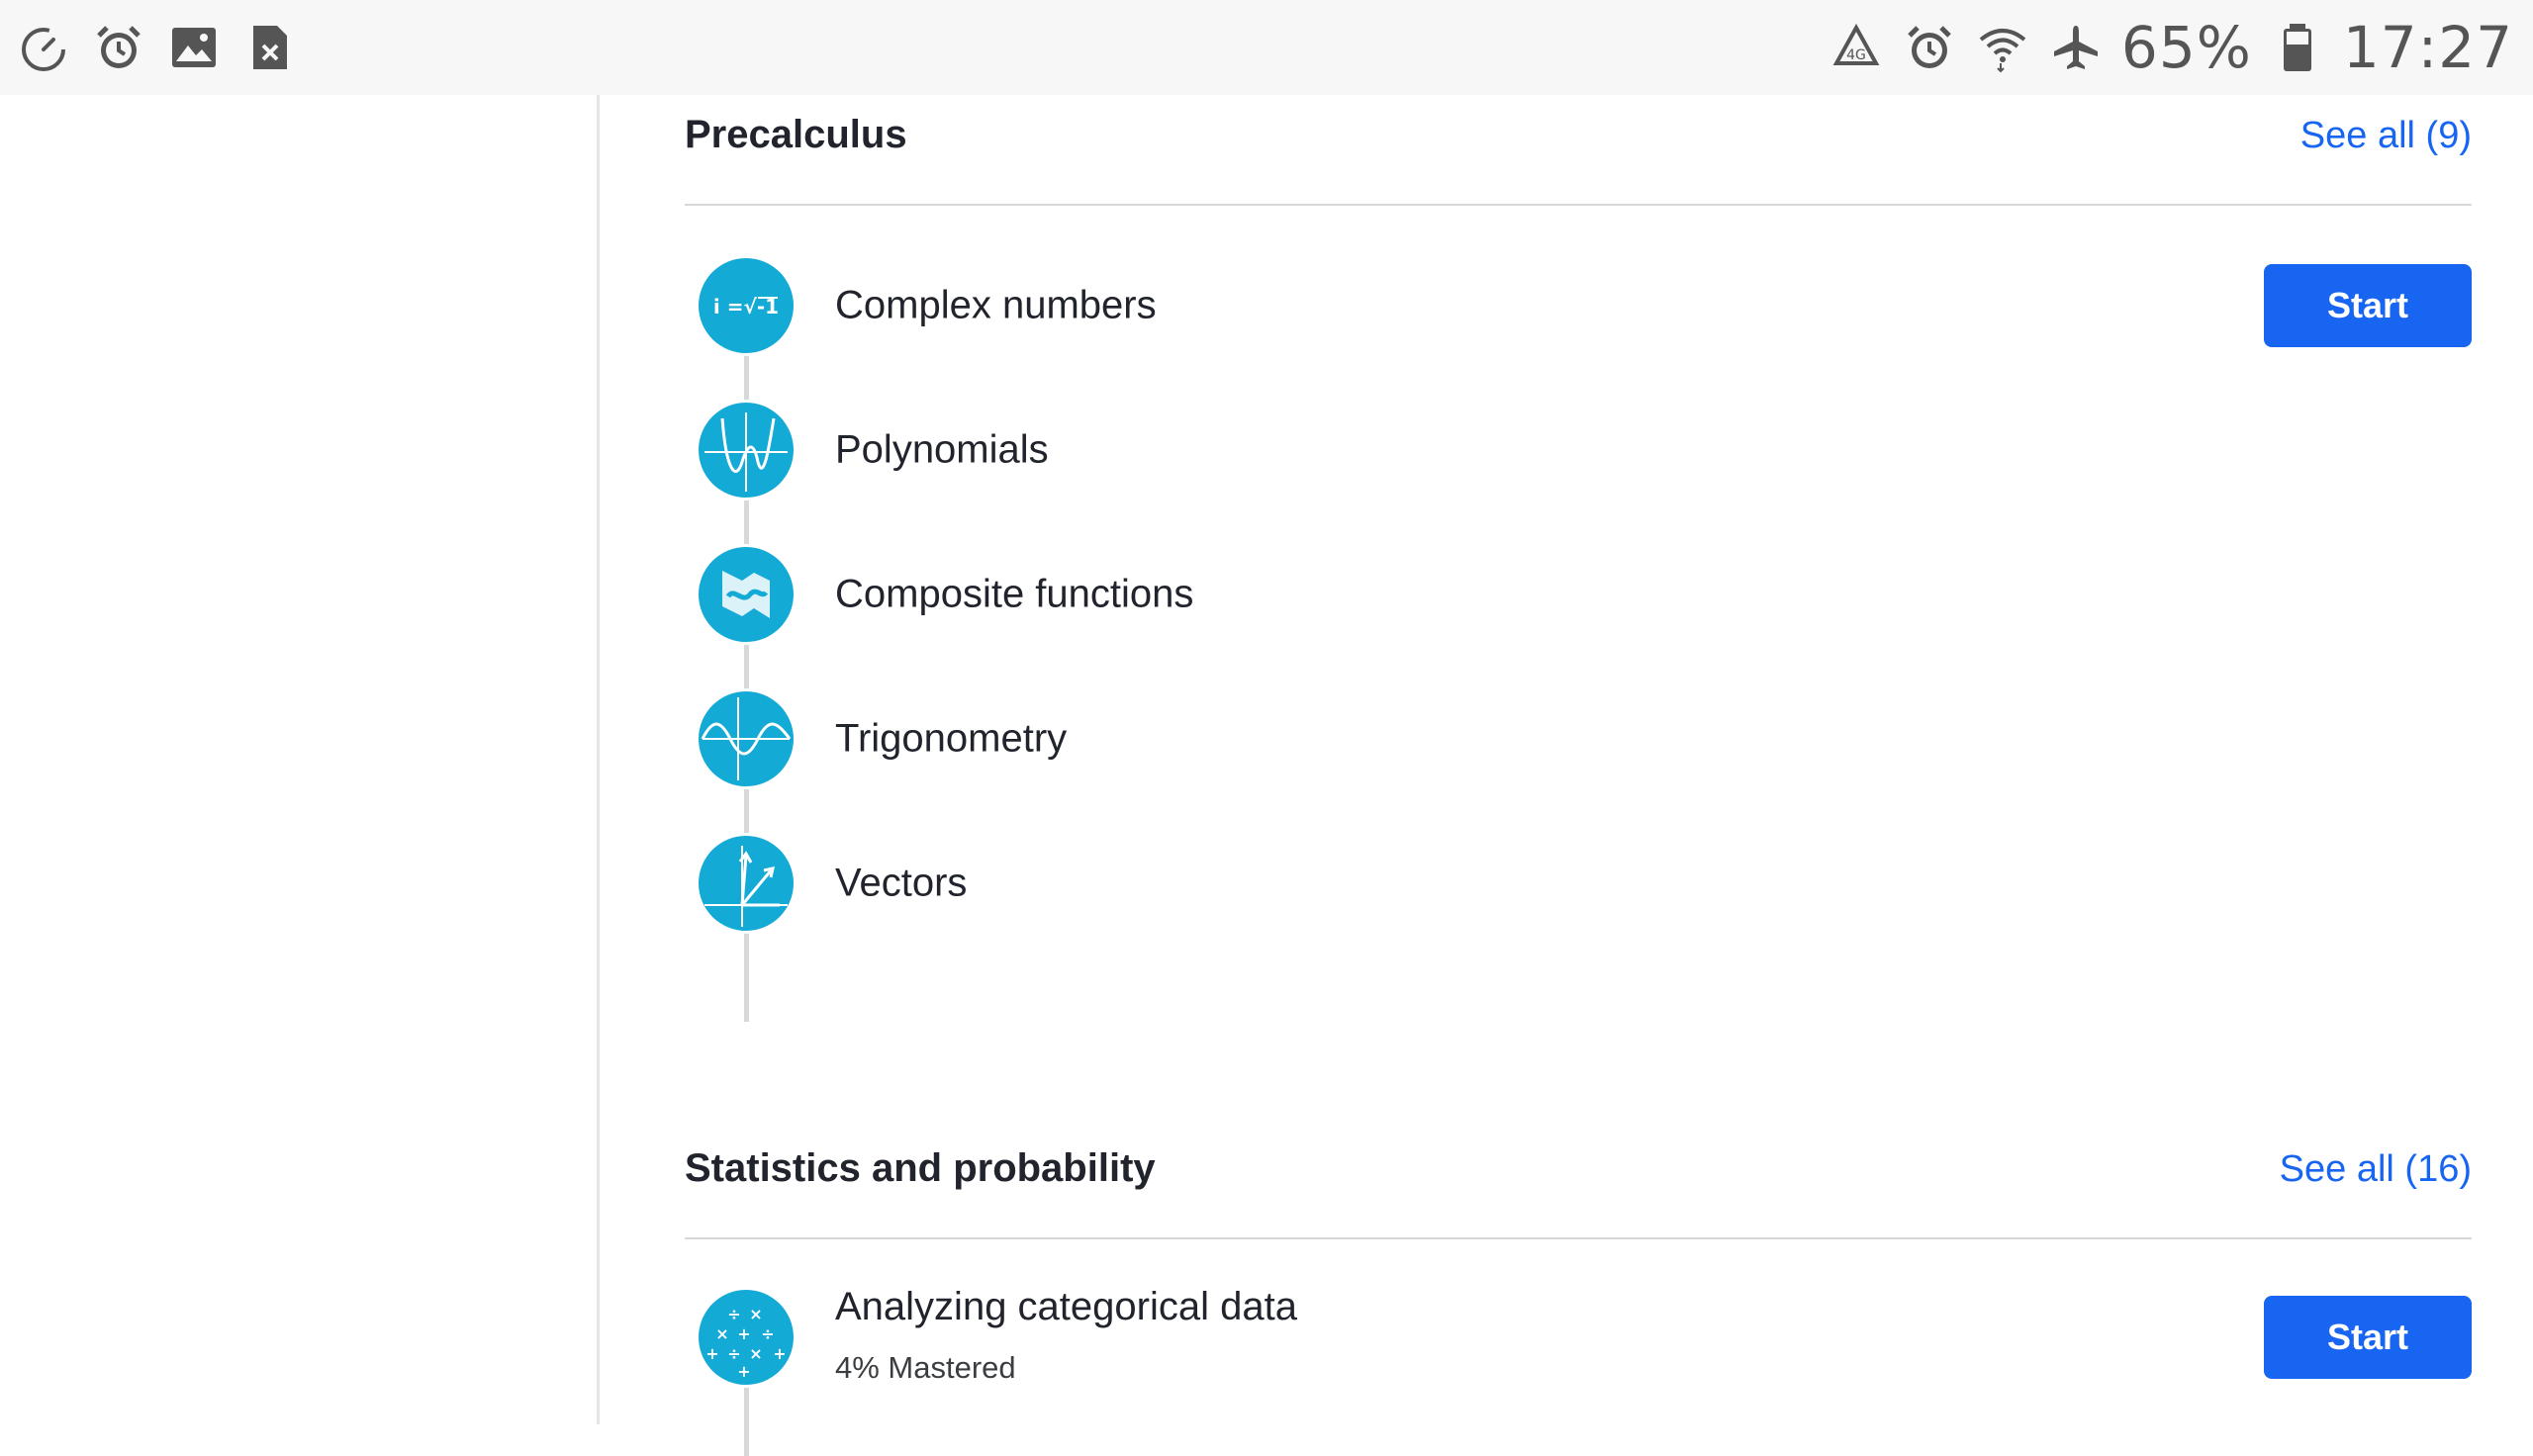 The image size is (2533, 1456). I want to click on see-all-link: See all (16), so click(2376, 1169).